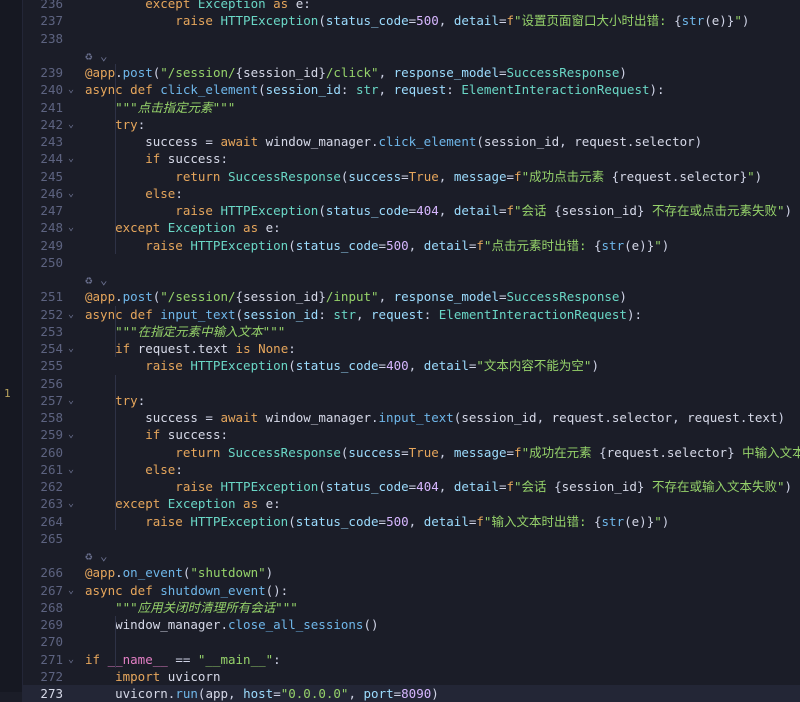 This screenshot has width=800, height=702. I want to click on code-line: 246 ⌄ else:, so click(411, 193).